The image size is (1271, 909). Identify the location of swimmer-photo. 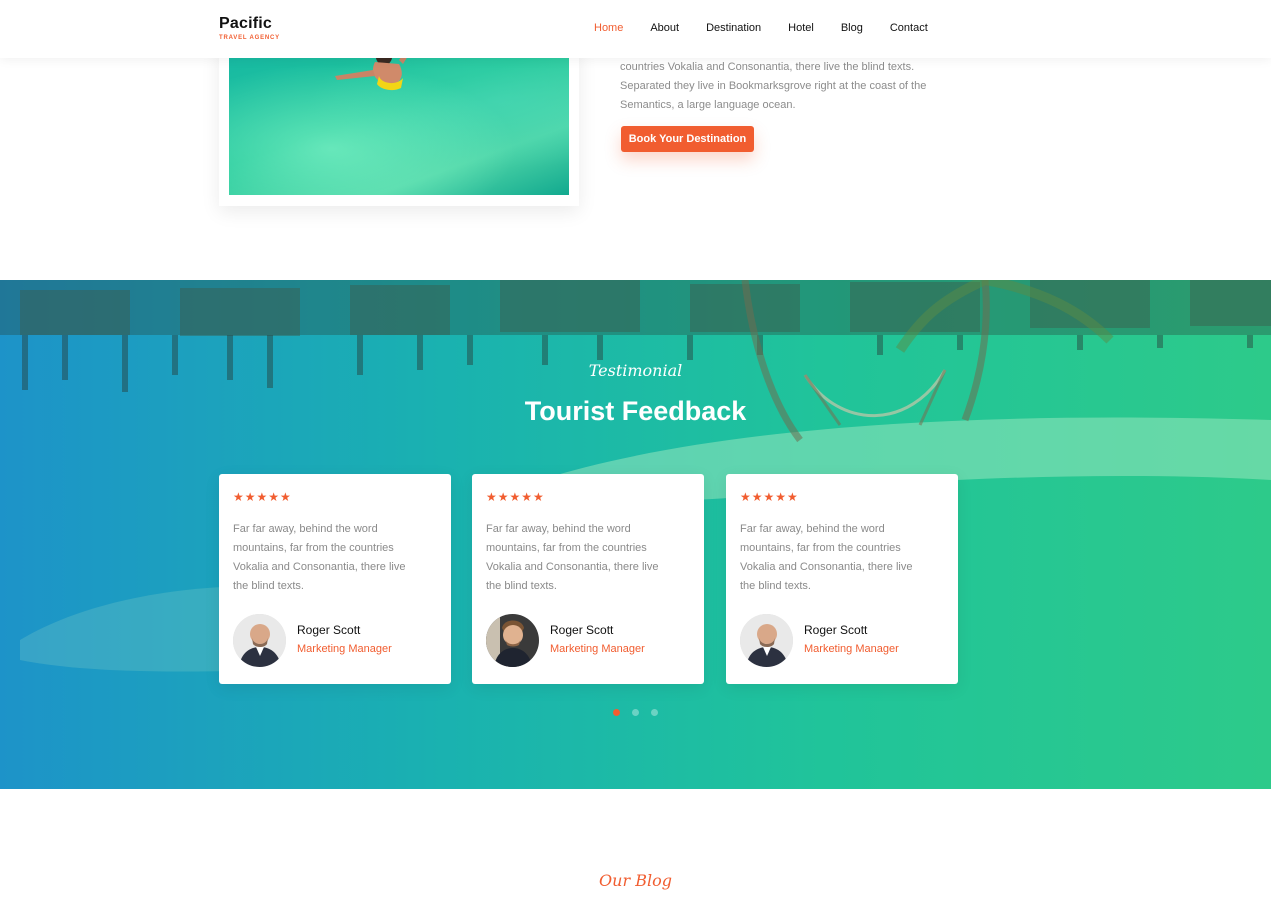
(399, 117).